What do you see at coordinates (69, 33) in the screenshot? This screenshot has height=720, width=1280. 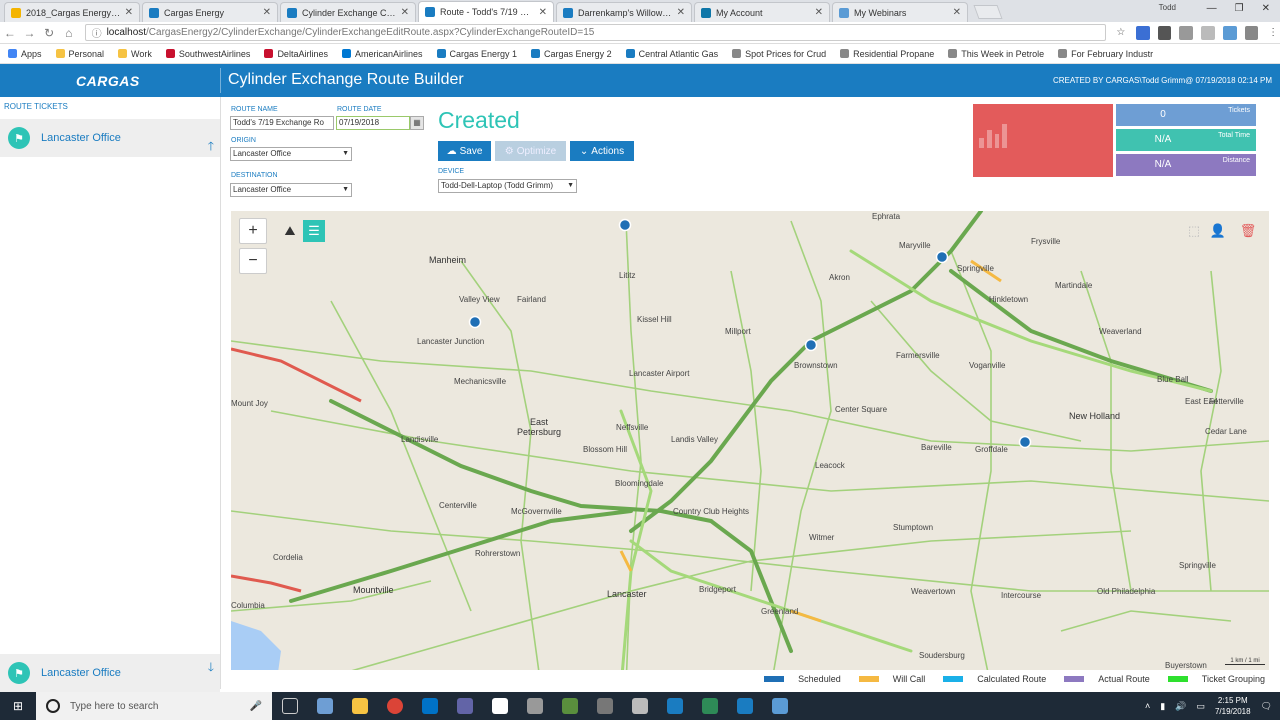 I see `home-icon: ⌂` at bounding box center [69, 33].